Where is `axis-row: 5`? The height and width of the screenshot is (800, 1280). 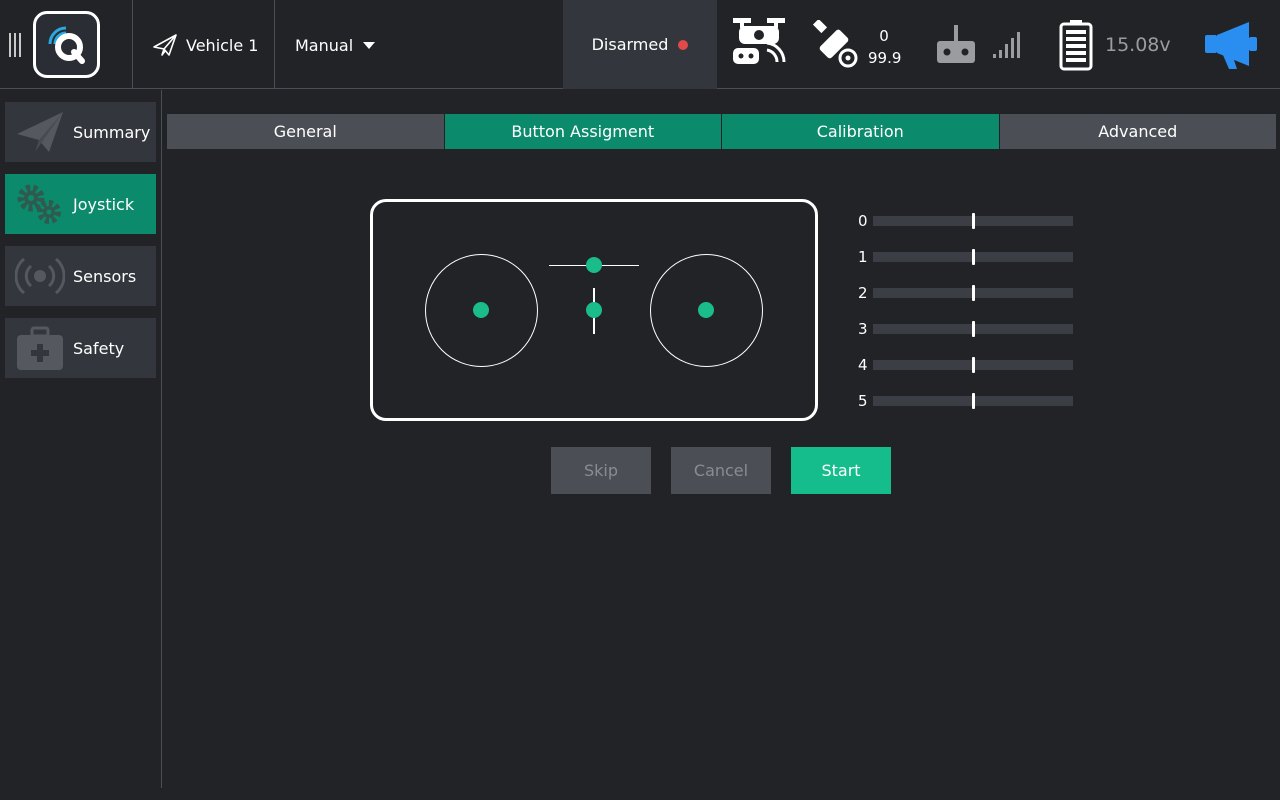
axis-row: 5 is located at coordinates (968, 401).